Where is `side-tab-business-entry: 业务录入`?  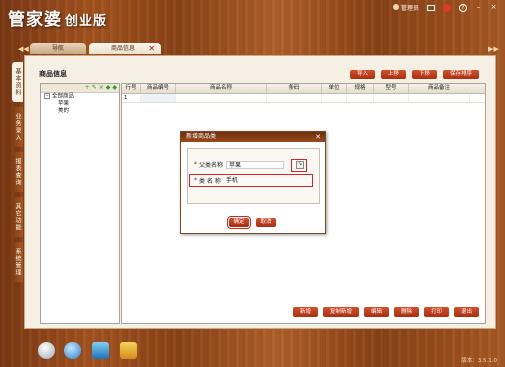
side-tab-business-entry: 业务录入 is located at coordinates (17, 127).